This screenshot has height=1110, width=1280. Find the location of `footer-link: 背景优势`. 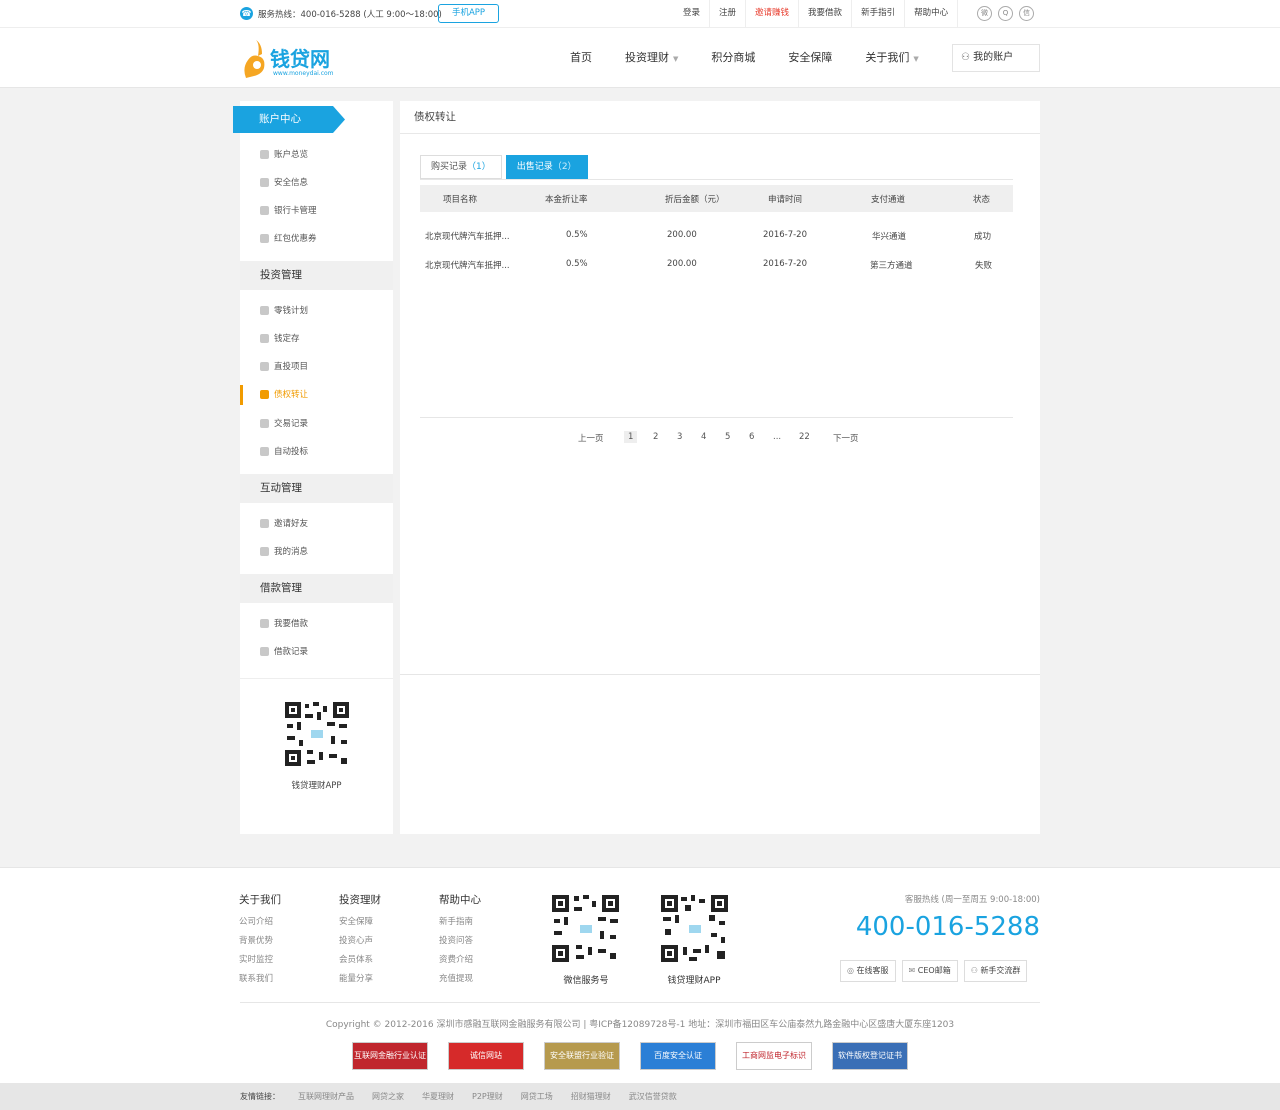

footer-link: 背景优势 is located at coordinates (260, 941).